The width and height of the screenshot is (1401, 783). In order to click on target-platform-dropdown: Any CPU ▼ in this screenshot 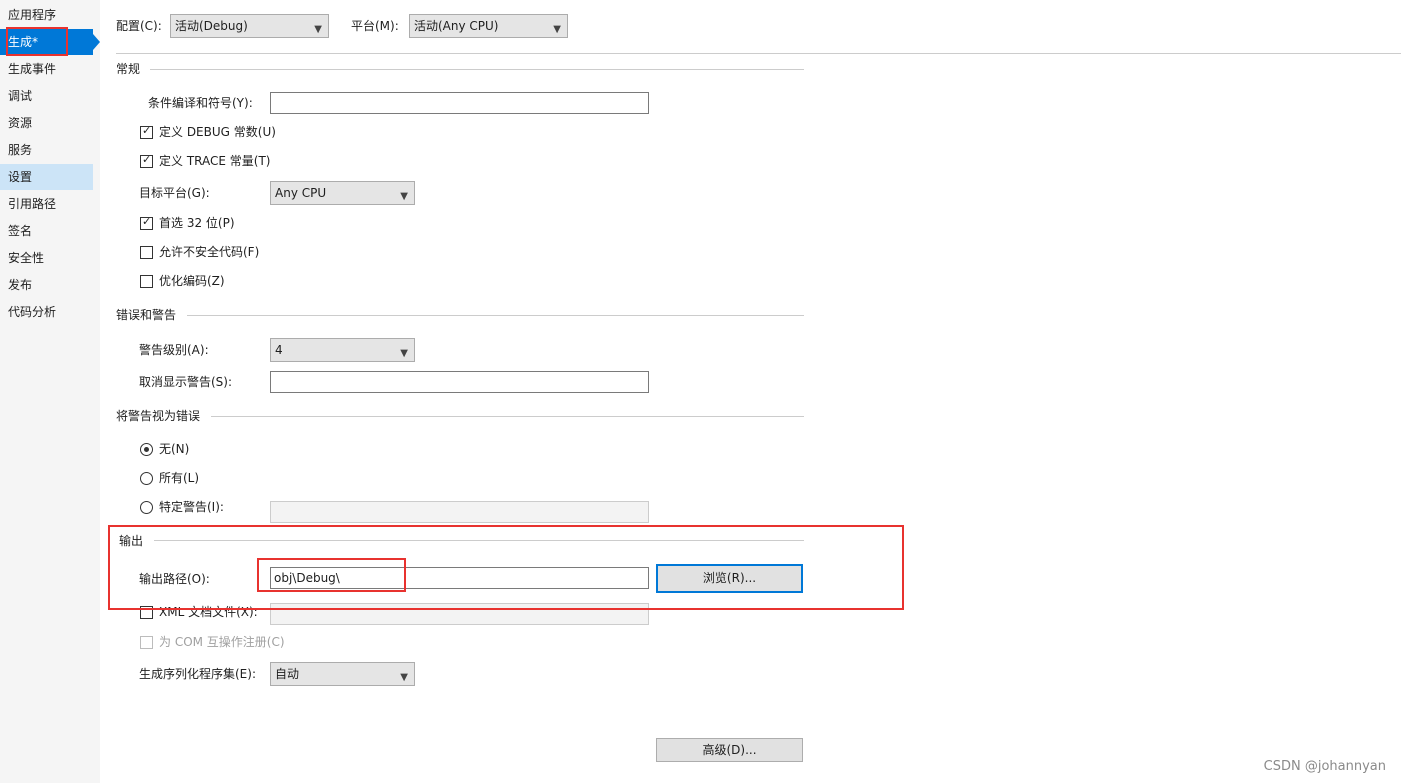, I will do `click(342, 193)`.